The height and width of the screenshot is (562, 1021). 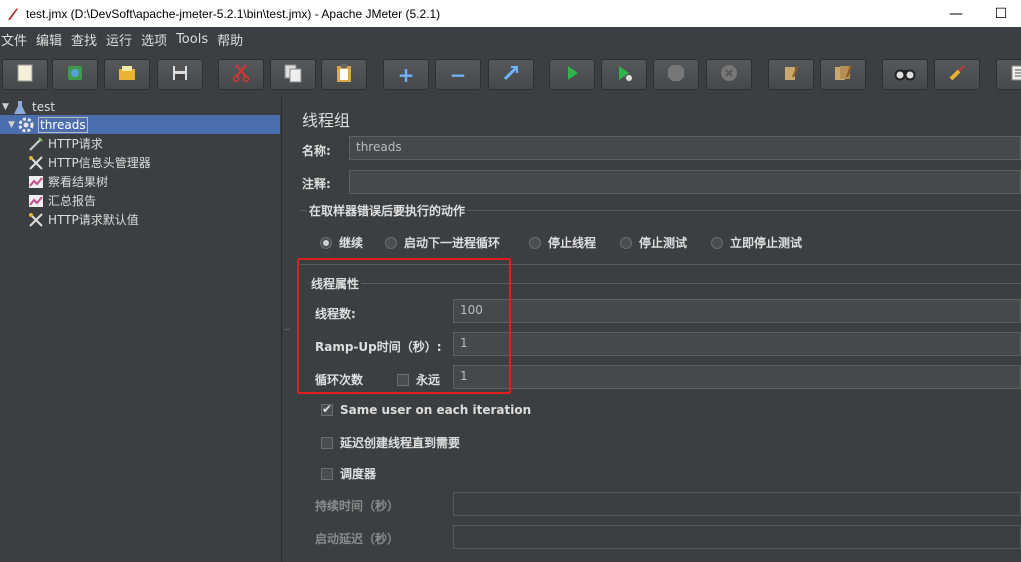 I want to click on startup-delay-label: 启动延迟（秒）, so click(x=357, y=539).